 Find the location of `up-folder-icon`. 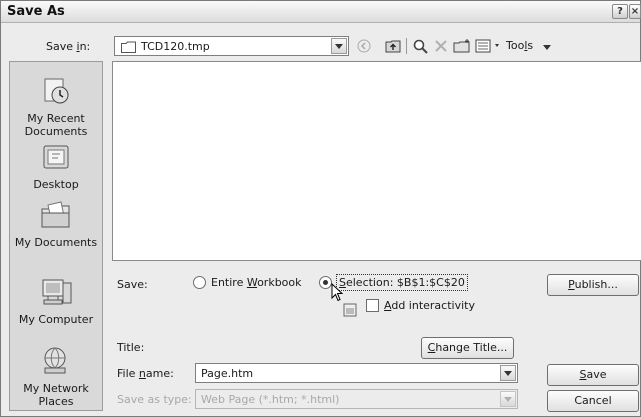

up-folder-icon is located at coordinates (393, 46).